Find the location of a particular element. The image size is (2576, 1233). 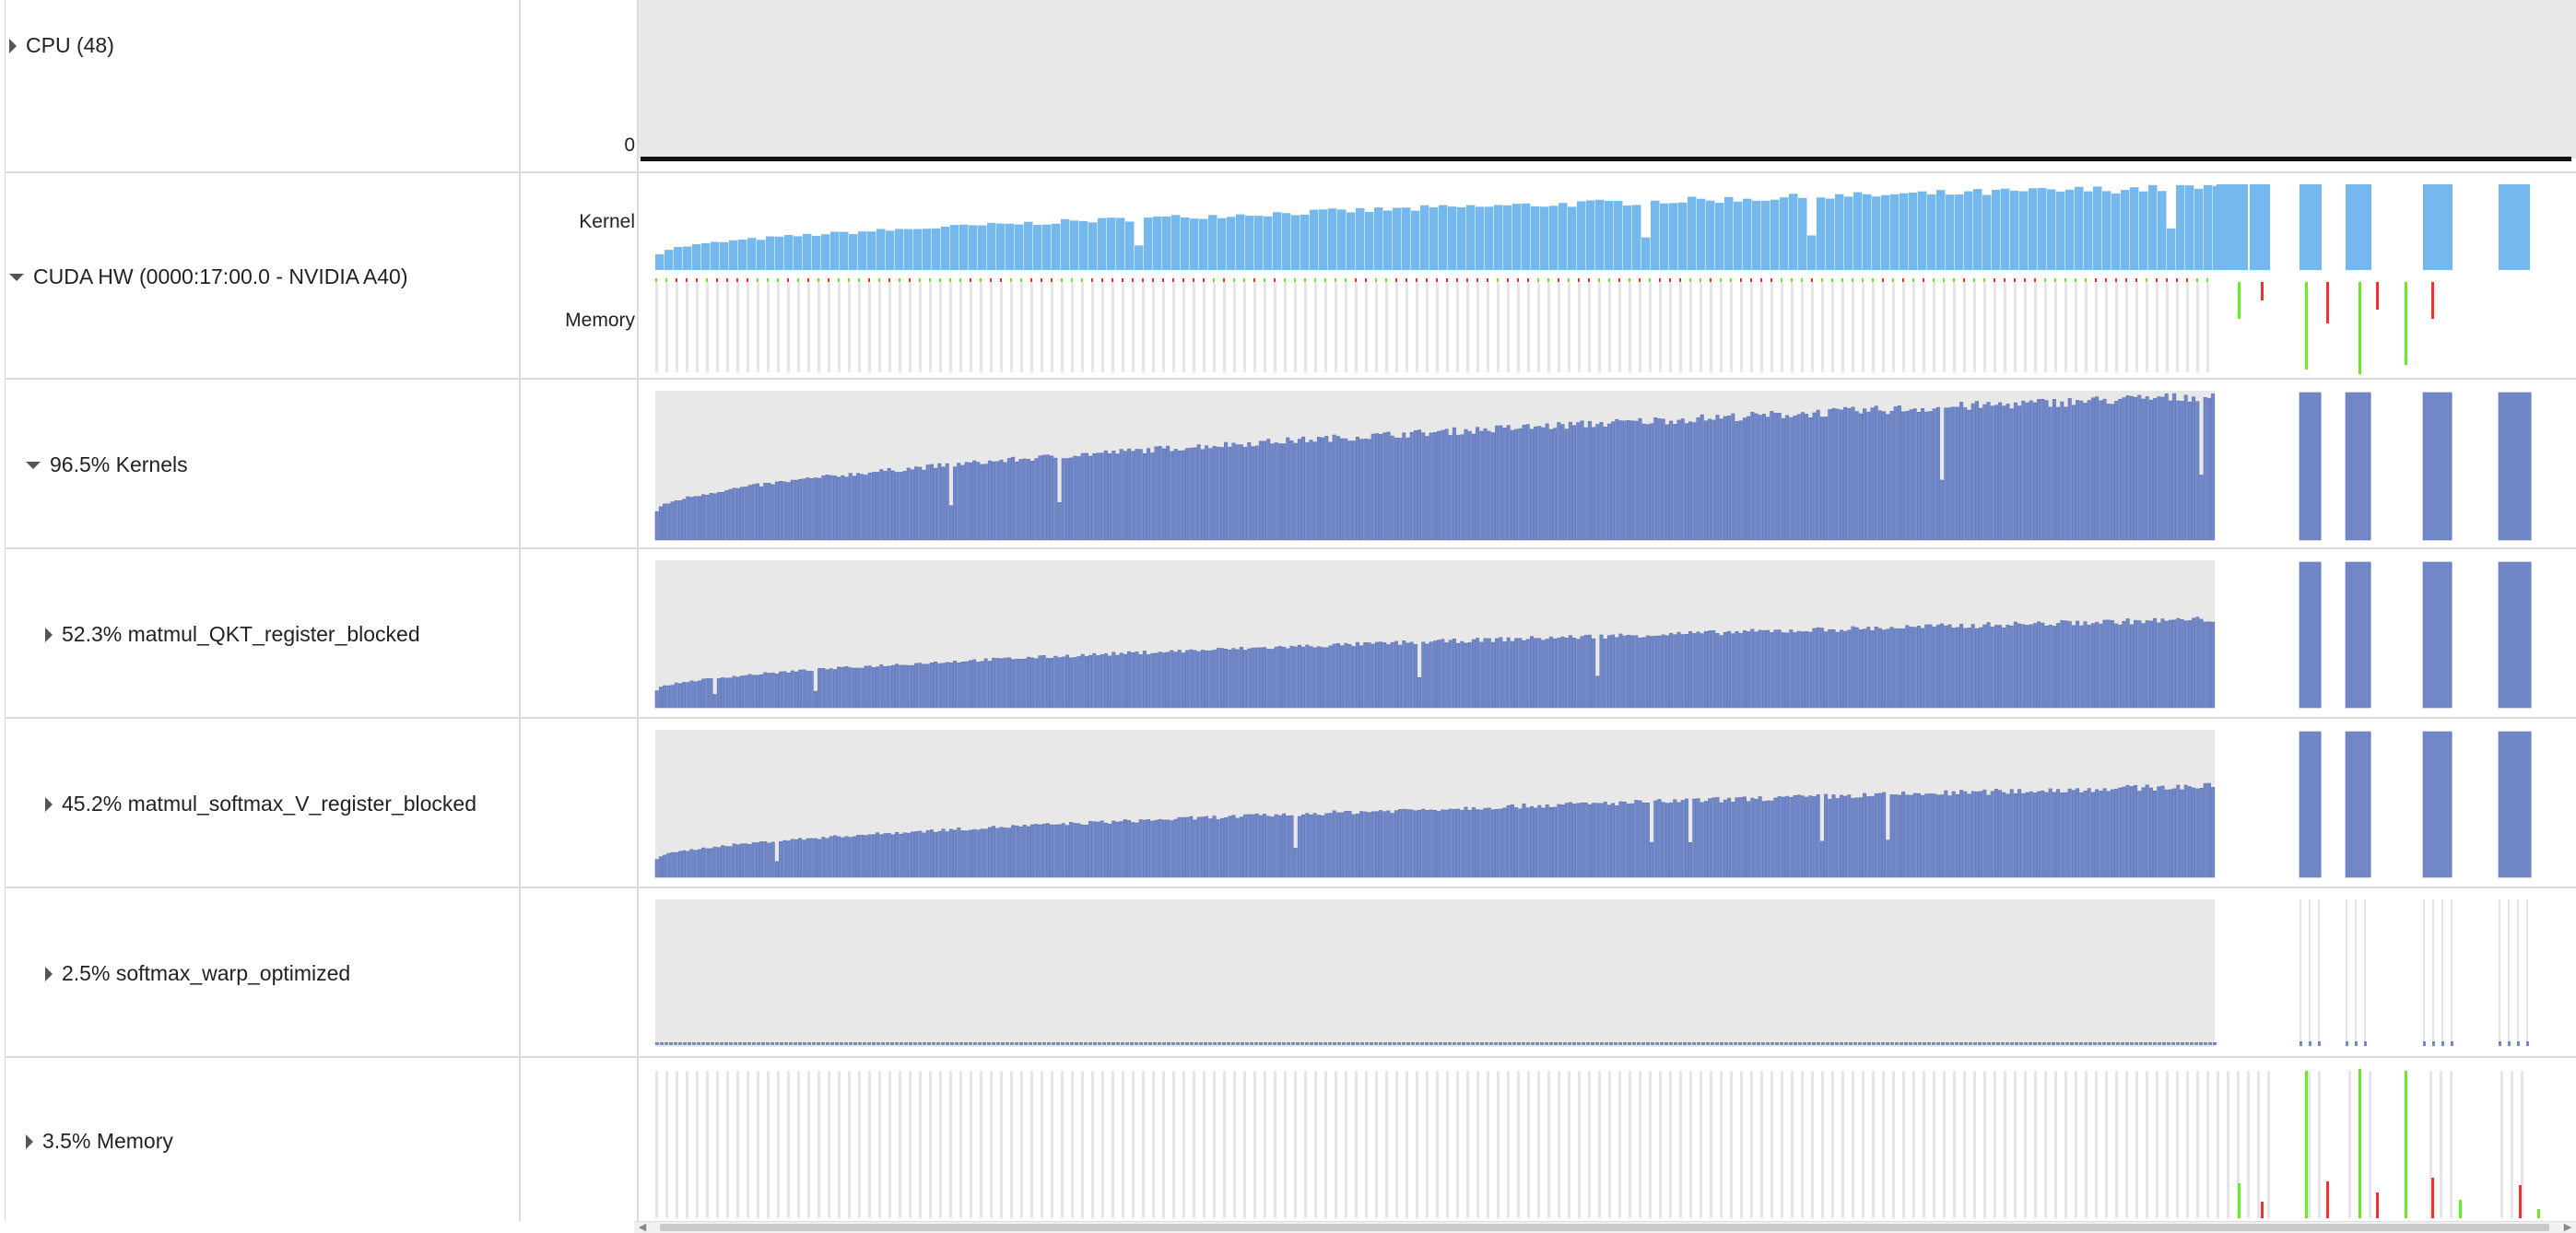

qkt-track is located at coordinates (1607, 633).